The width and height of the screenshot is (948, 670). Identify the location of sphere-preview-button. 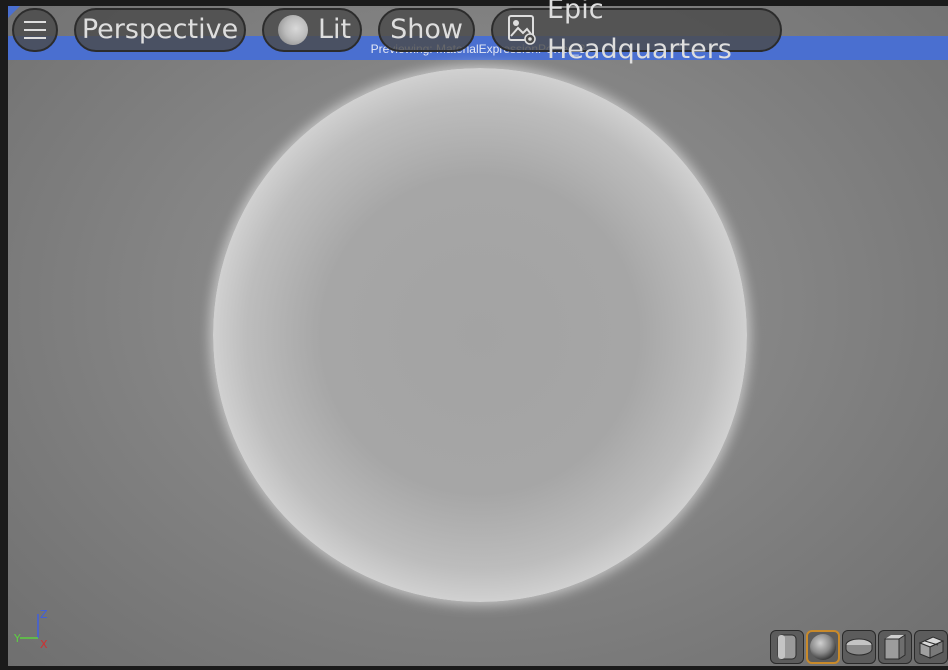
(823, 647).